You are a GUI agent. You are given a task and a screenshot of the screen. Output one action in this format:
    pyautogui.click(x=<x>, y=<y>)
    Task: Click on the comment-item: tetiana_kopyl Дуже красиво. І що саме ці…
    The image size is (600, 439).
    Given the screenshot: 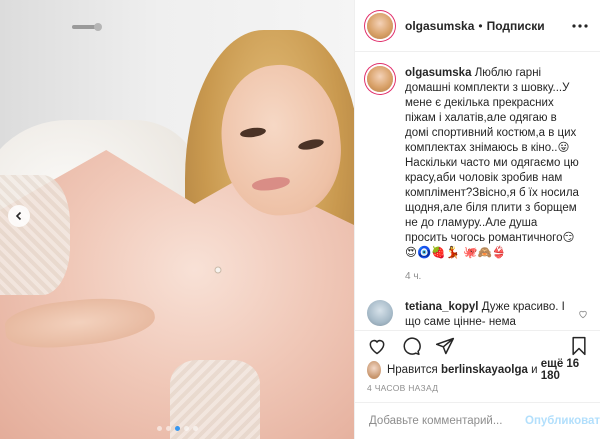 What is the action you would take?
    pyautogui.click(x=477, y=315)
    